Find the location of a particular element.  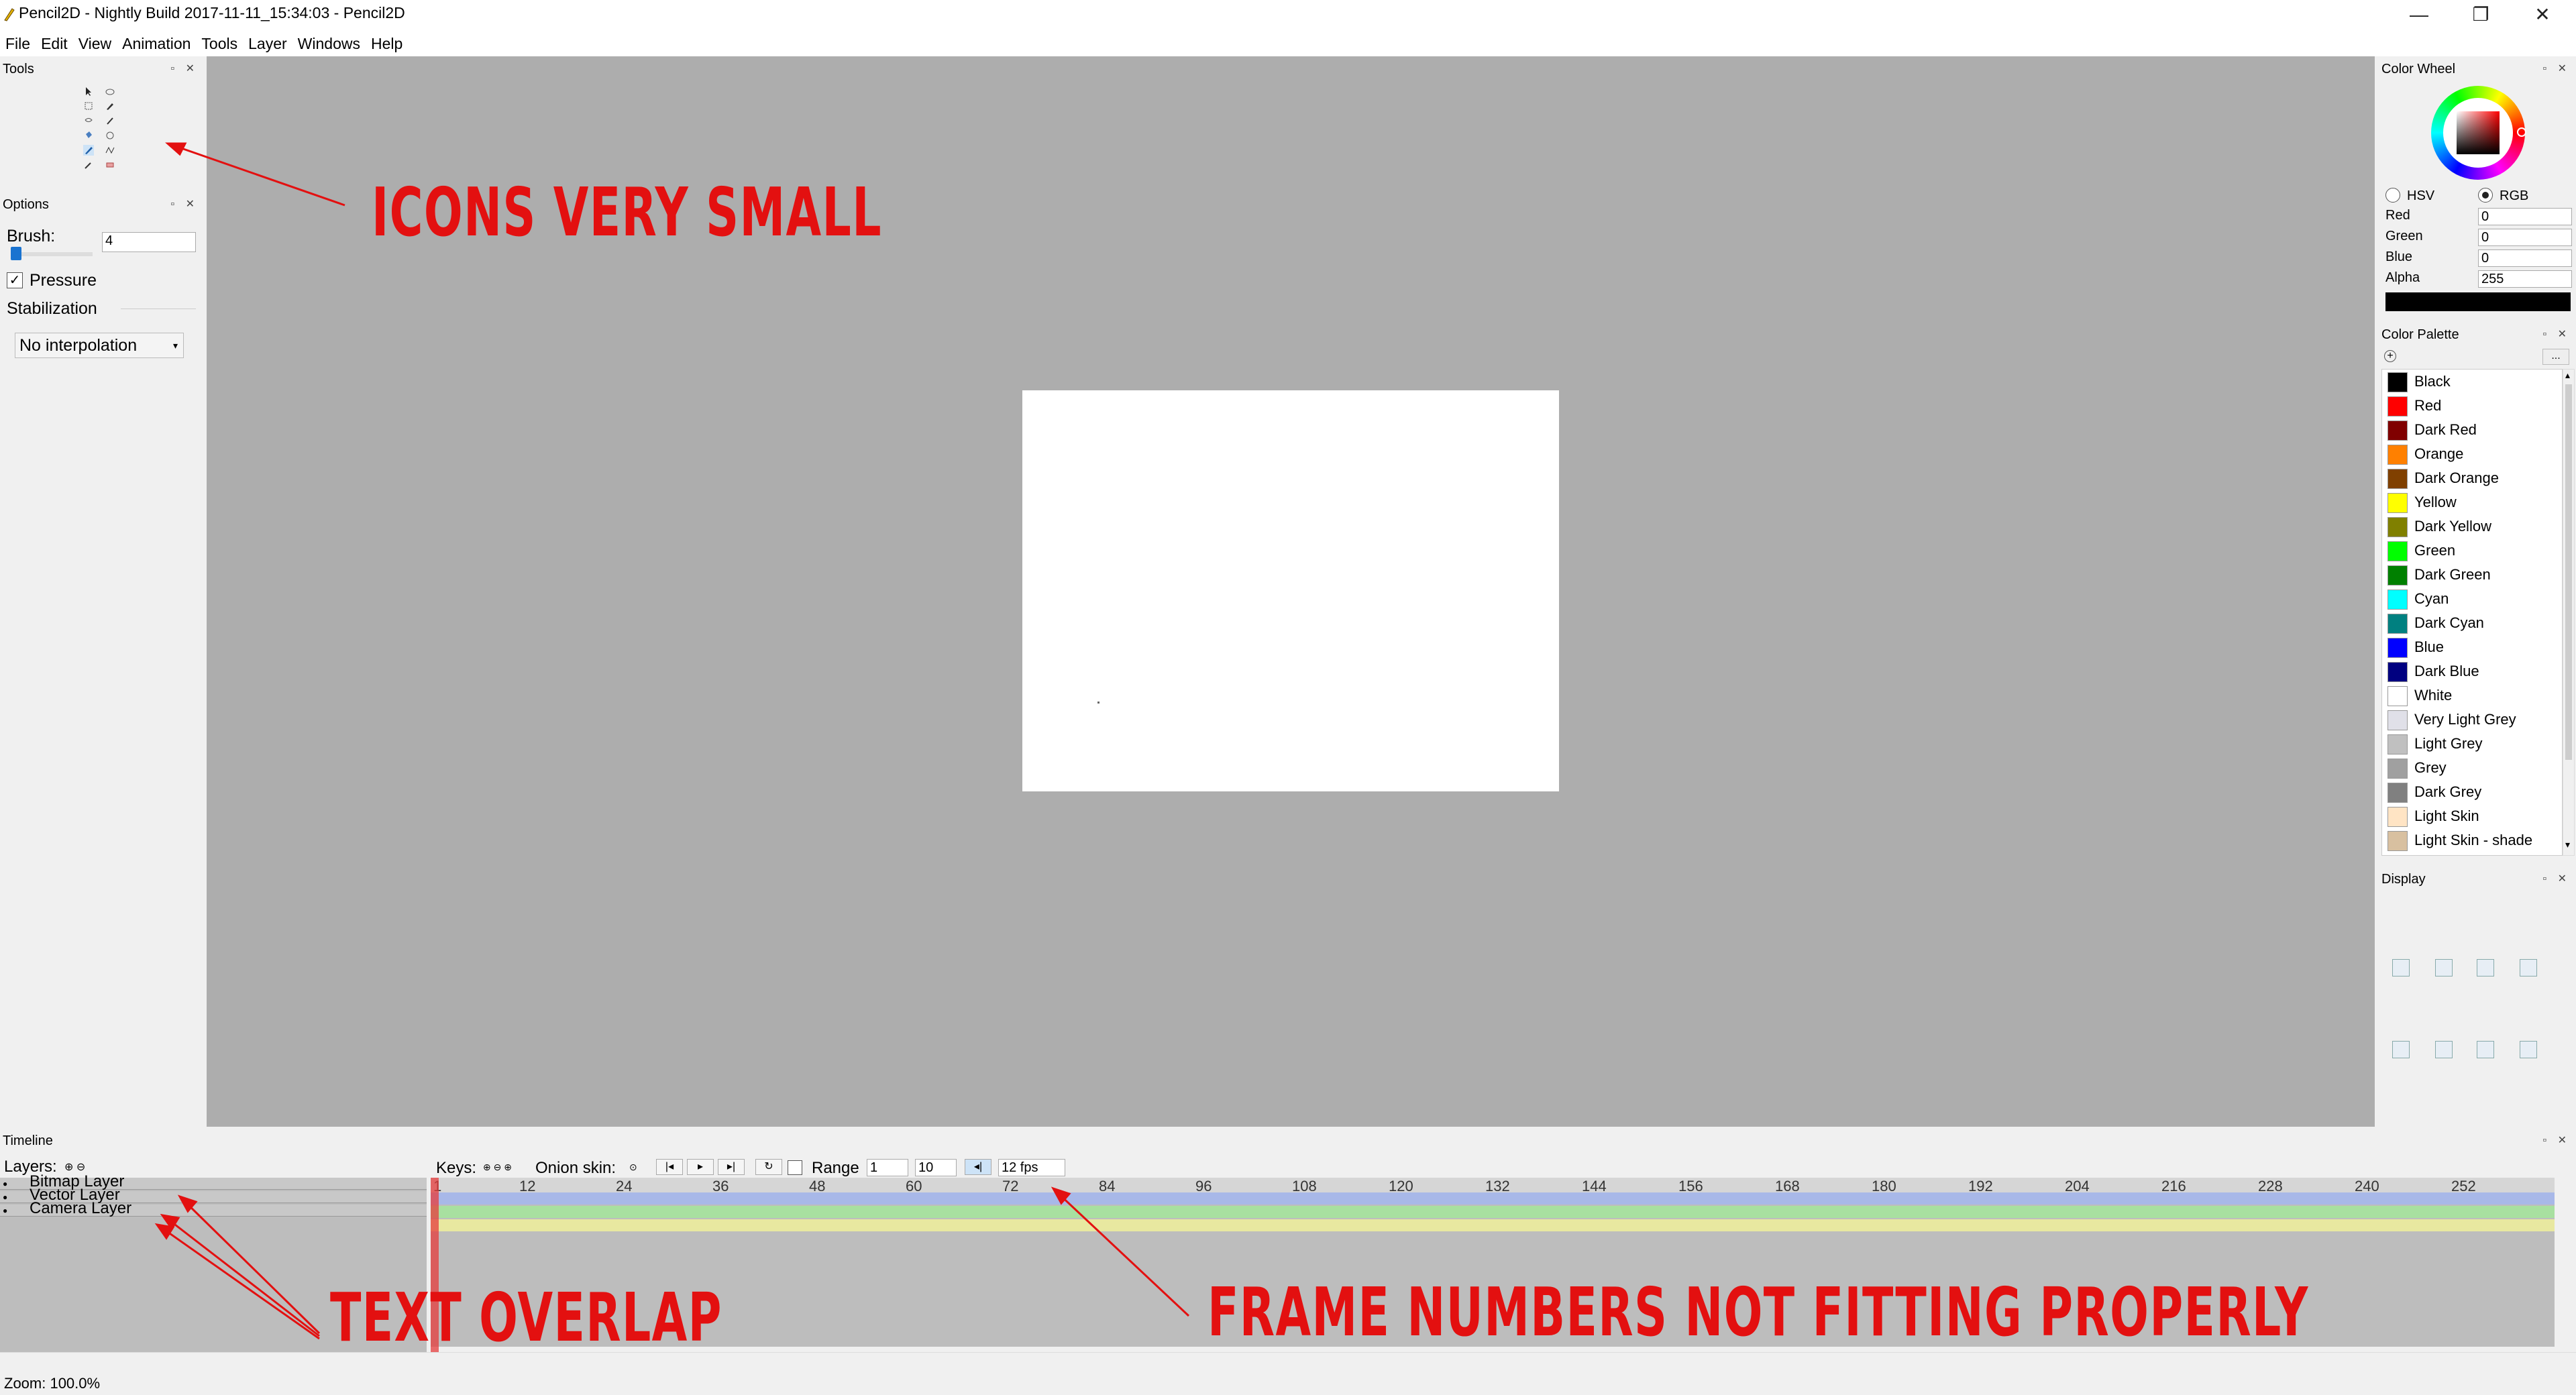

annotation-text-overlap: TEXT OVERLAP is located at coordinates (526, 1317).